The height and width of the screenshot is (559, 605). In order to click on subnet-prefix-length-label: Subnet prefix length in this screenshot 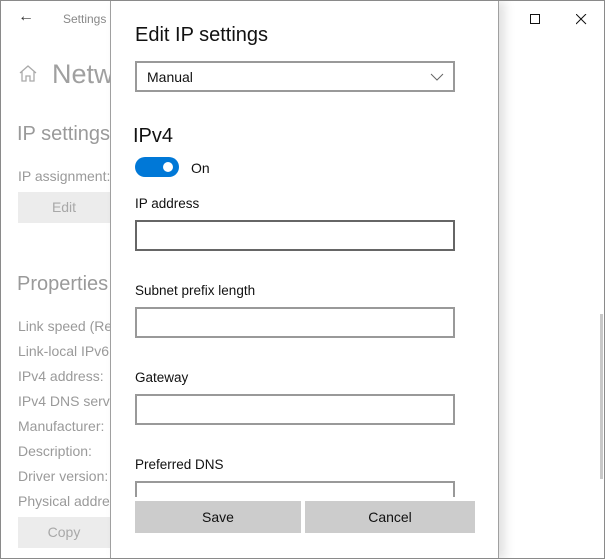, I will do `click(195, 290)`.